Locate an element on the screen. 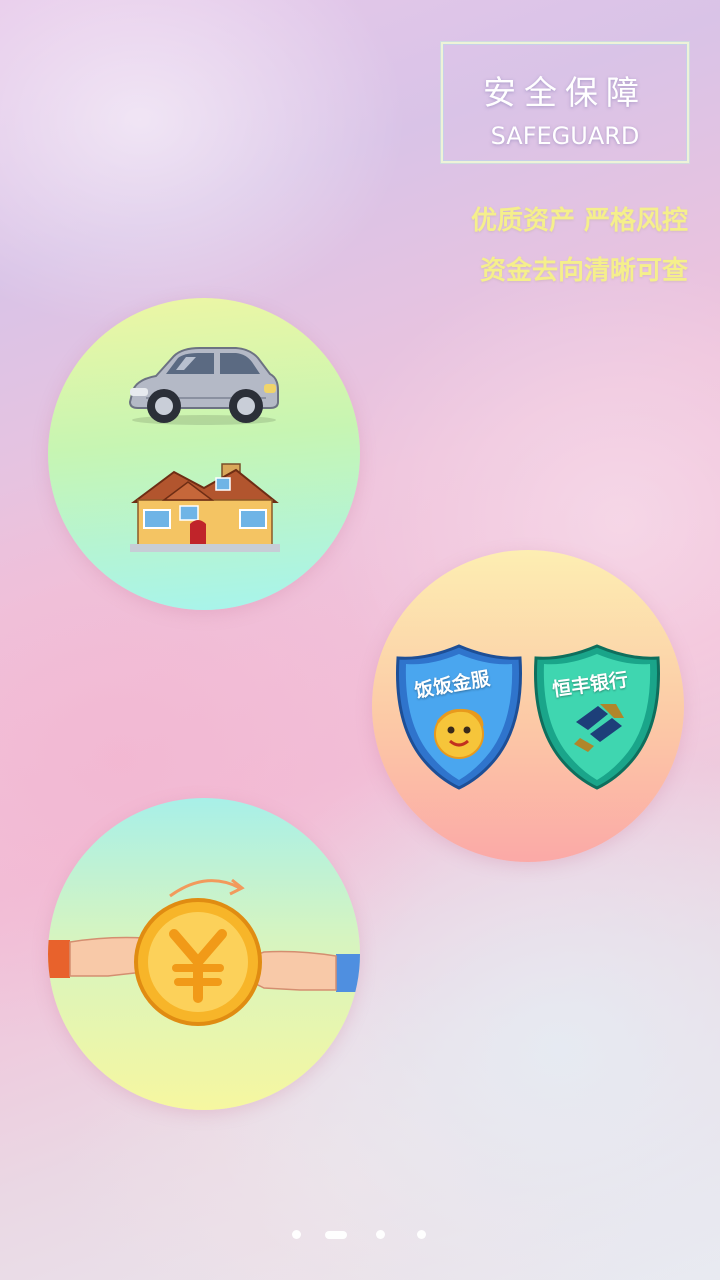 The image size is (720, 1280). asset-security-circle is located at coordinates (204, 454).